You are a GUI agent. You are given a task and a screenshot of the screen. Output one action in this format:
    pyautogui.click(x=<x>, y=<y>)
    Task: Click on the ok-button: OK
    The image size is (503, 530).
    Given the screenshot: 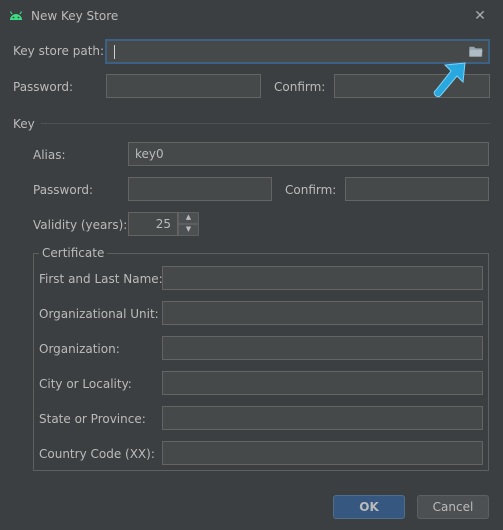 What is the action you would take?
    pyautogui.click(x=369, y=507)
    